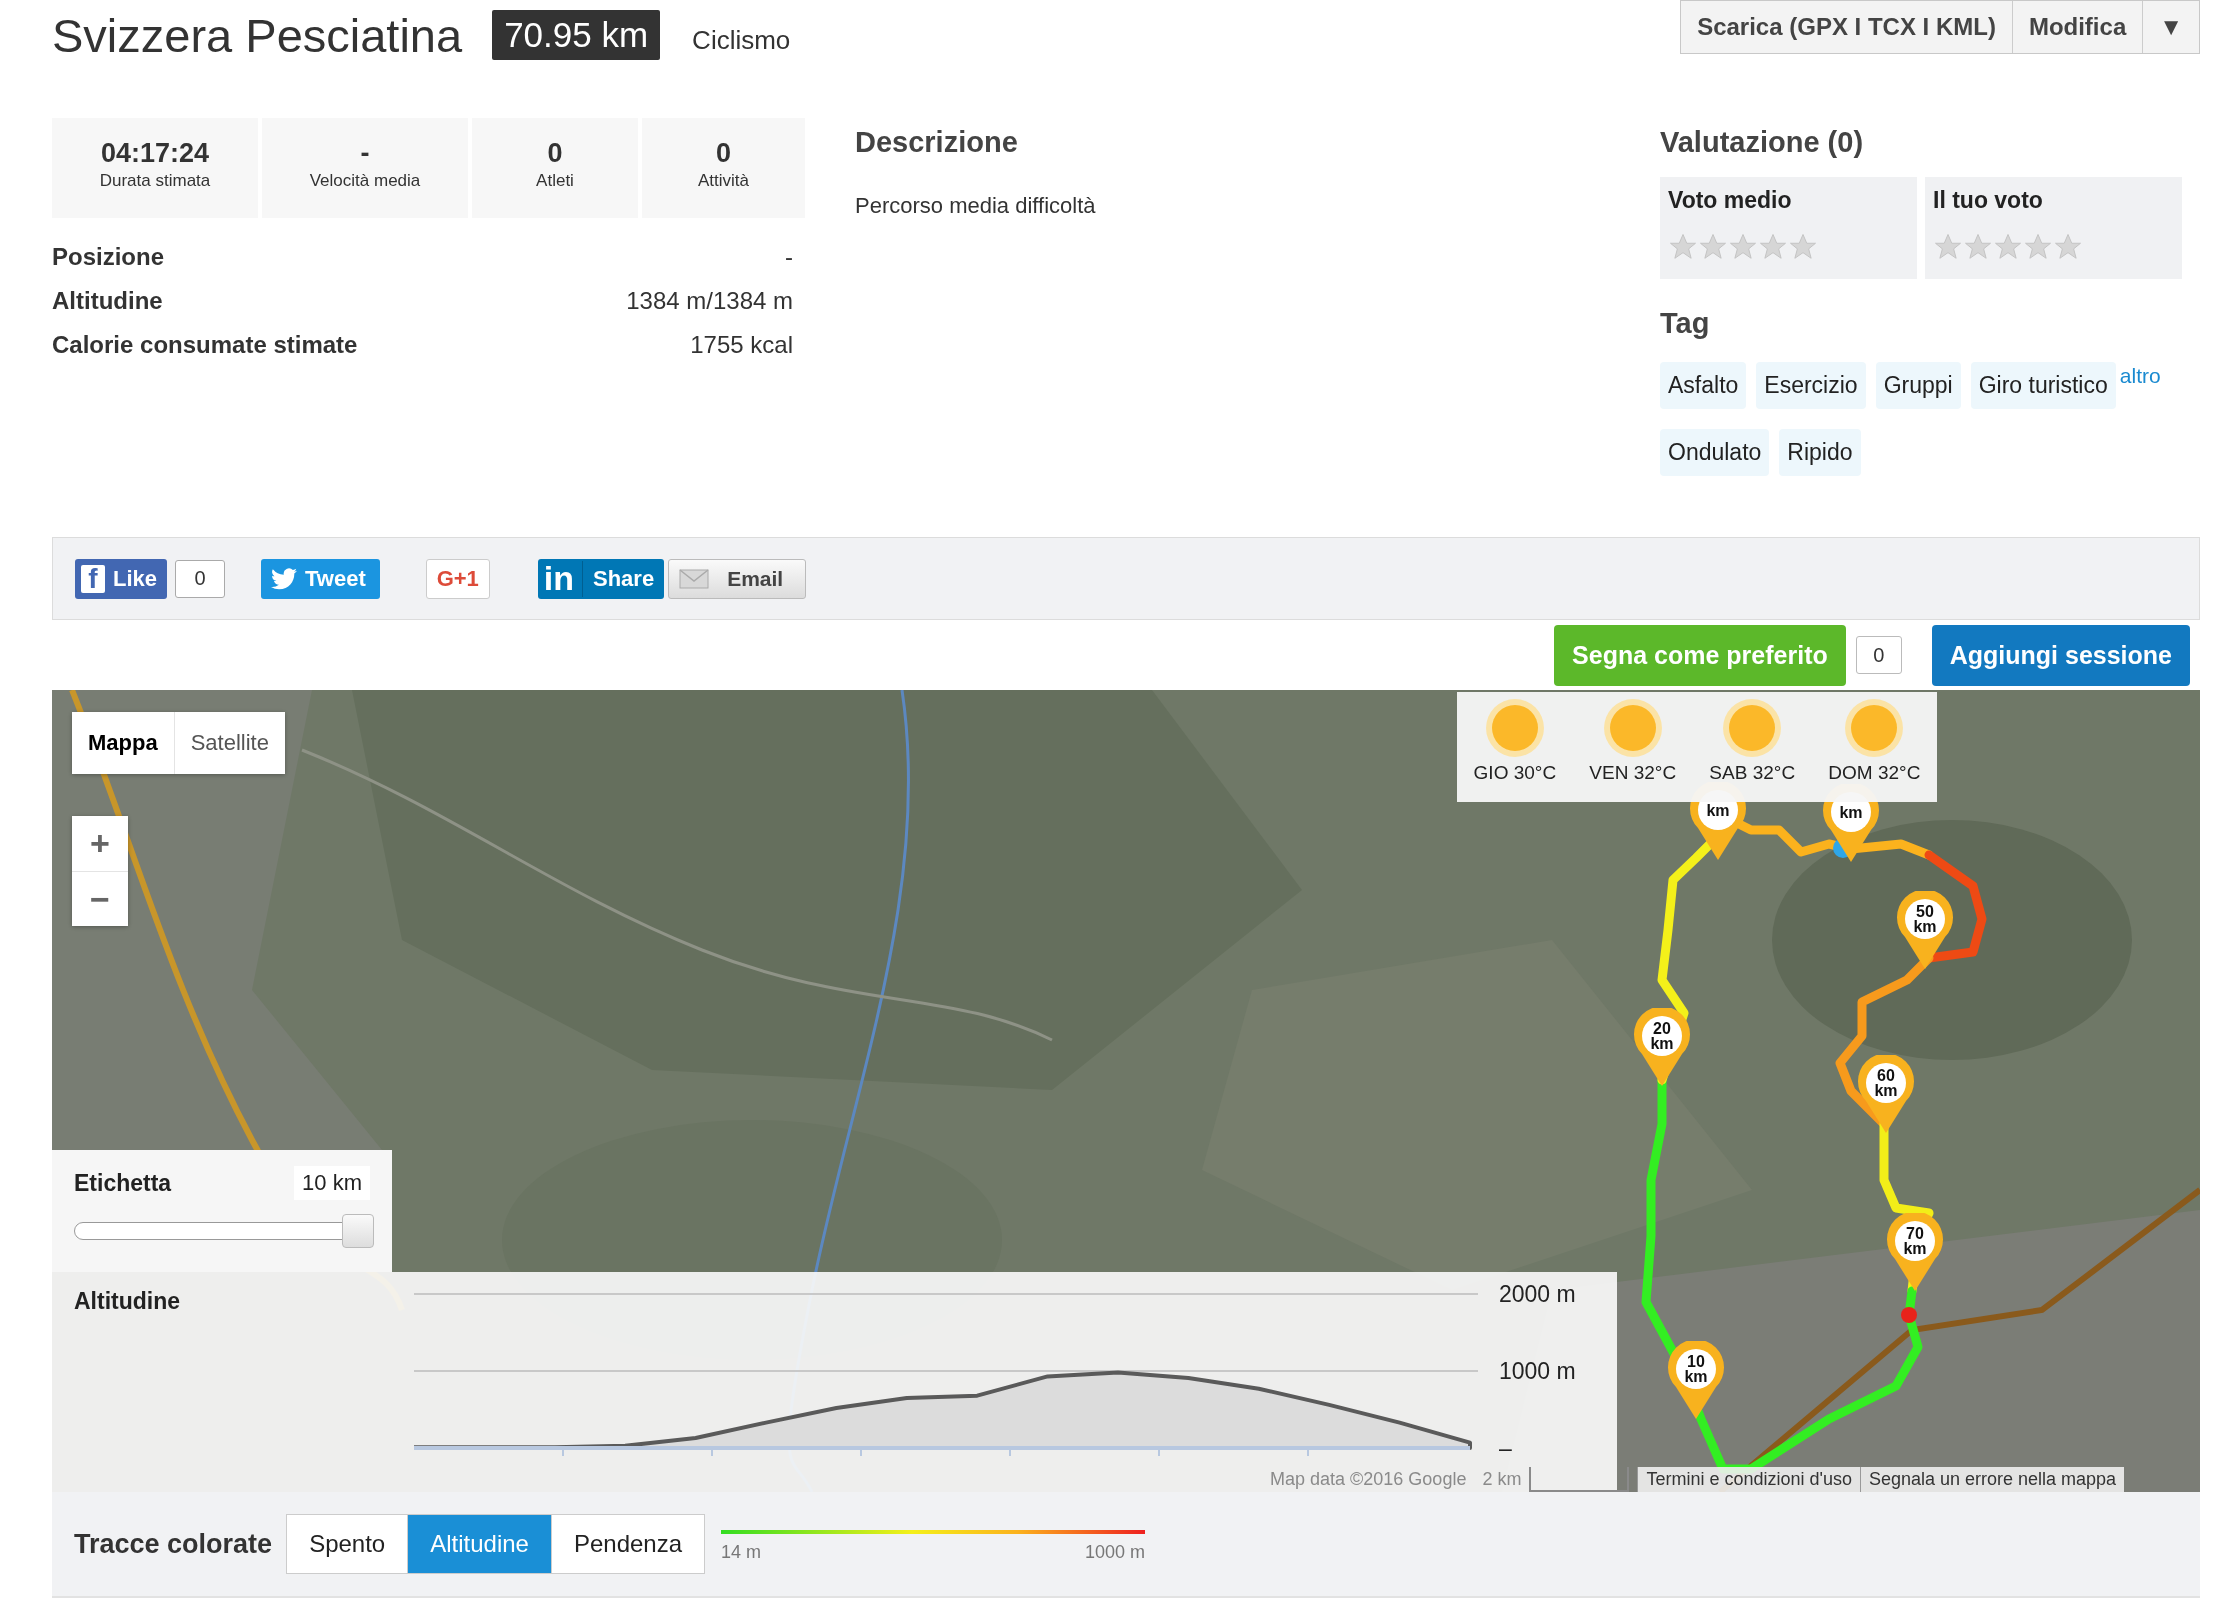  What do you see at coordinates (1715, 452) in the screenshot?
I see `tag-chip: Ondulato` at bounding box center [1715, 452].